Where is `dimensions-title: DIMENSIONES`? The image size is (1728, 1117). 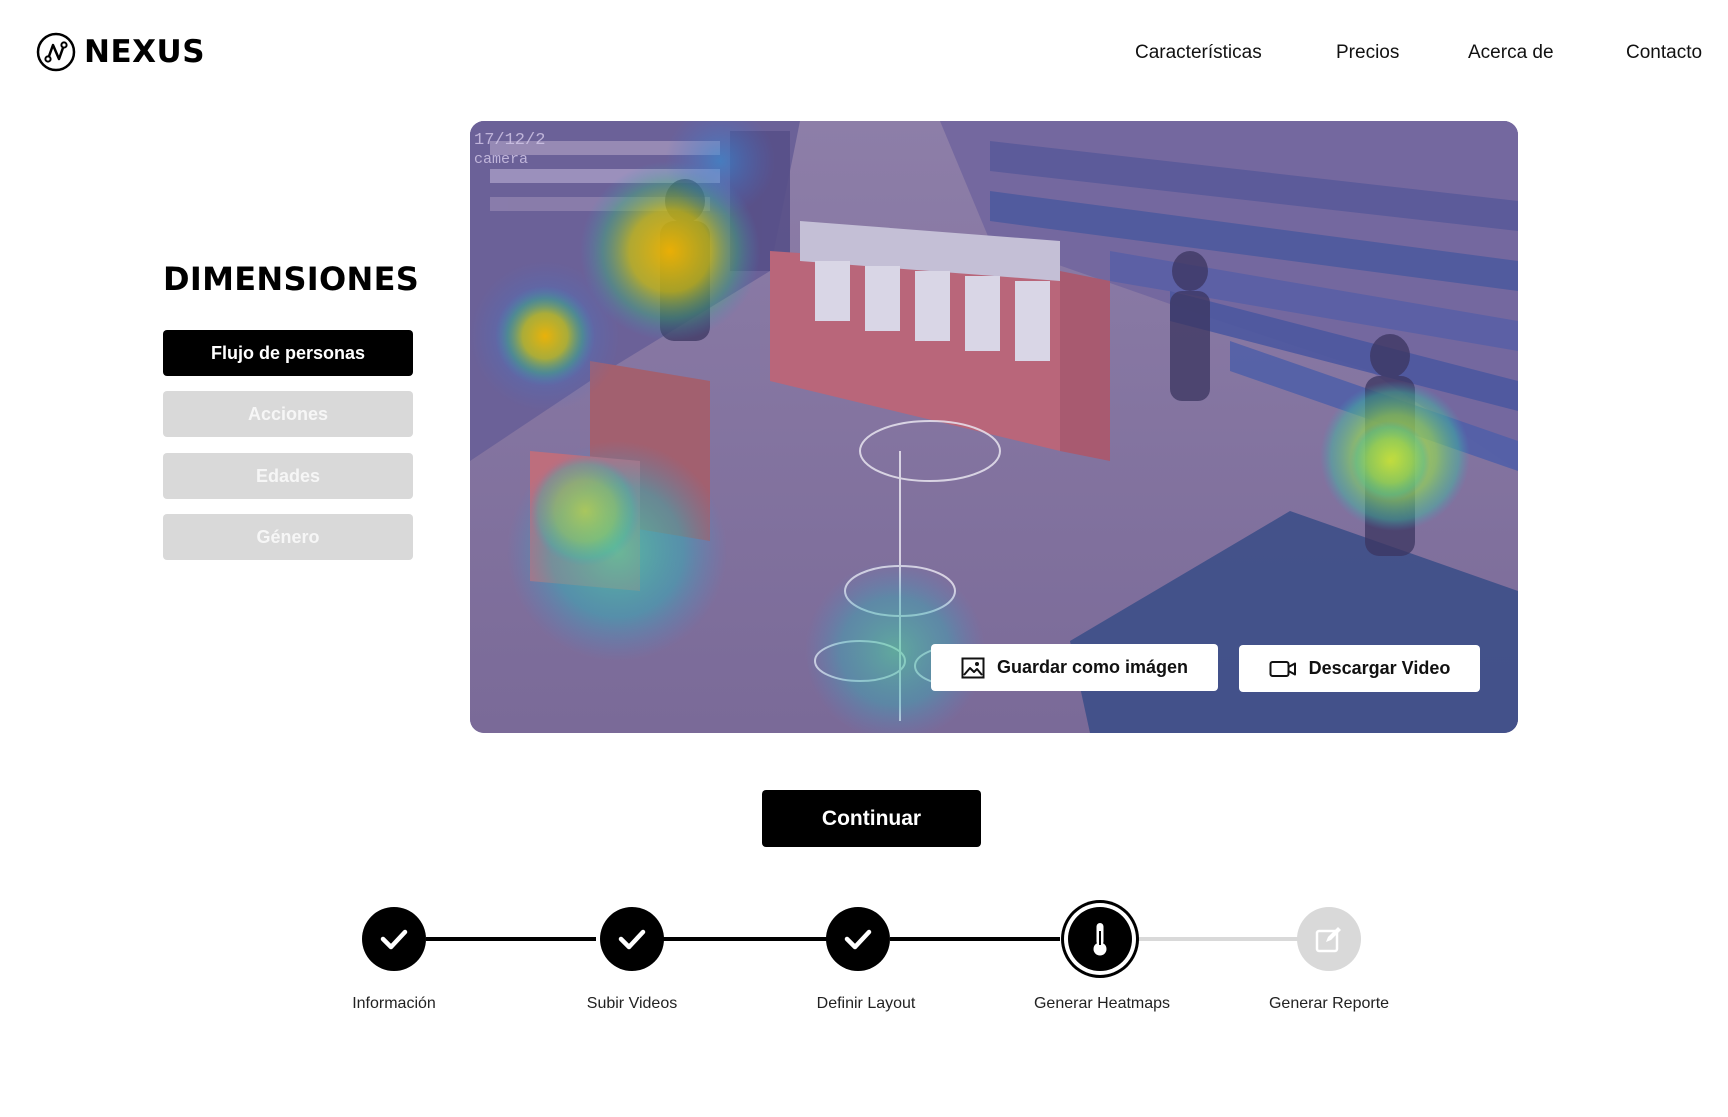
dimensions-title: DIMENSIONES is located at coordinates (291, 279).